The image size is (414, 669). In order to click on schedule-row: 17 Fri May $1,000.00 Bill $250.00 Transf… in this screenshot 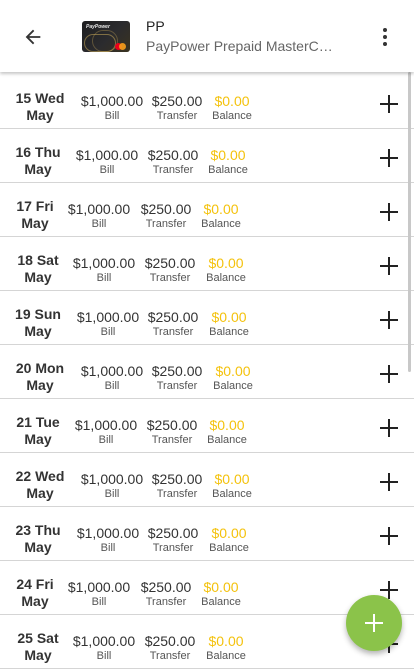, I will do `click(207, 210)`.